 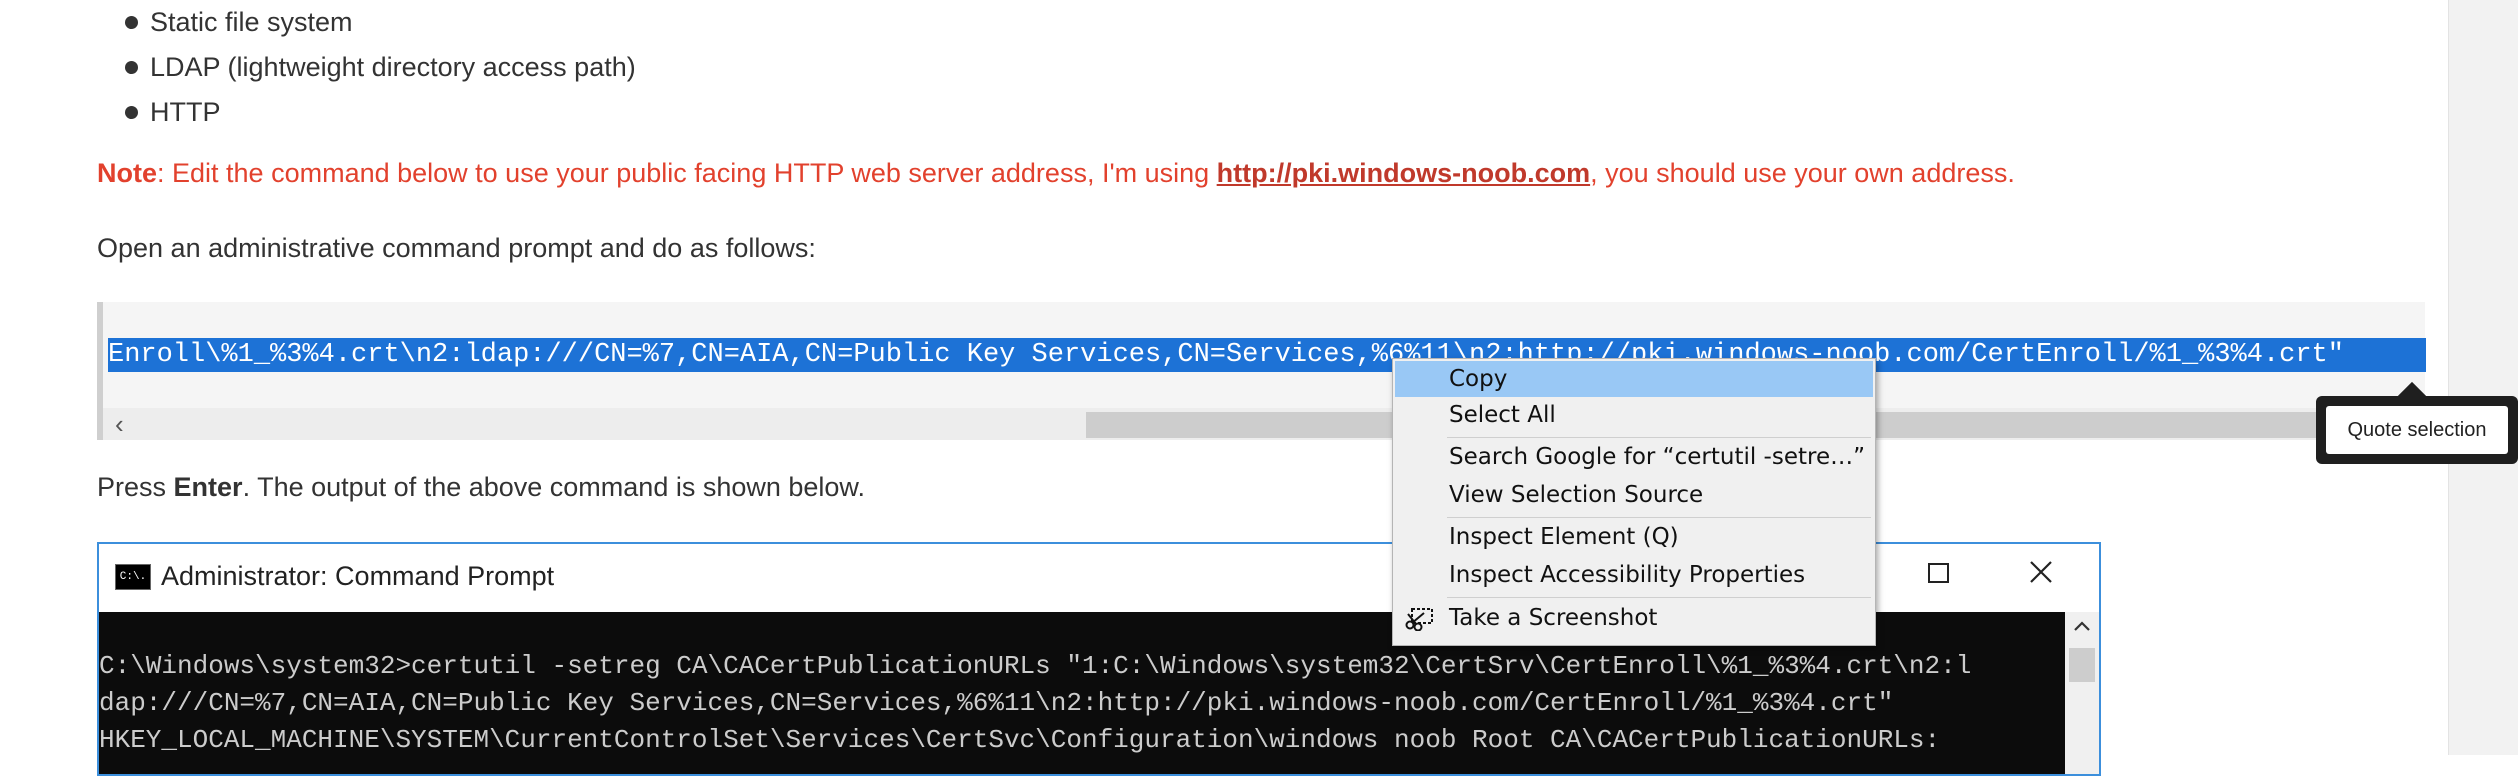 What do you see at coordinates (1420, 619) in the screenshot?
I see `screenshot-icon` at bounding box center [1420, 619].